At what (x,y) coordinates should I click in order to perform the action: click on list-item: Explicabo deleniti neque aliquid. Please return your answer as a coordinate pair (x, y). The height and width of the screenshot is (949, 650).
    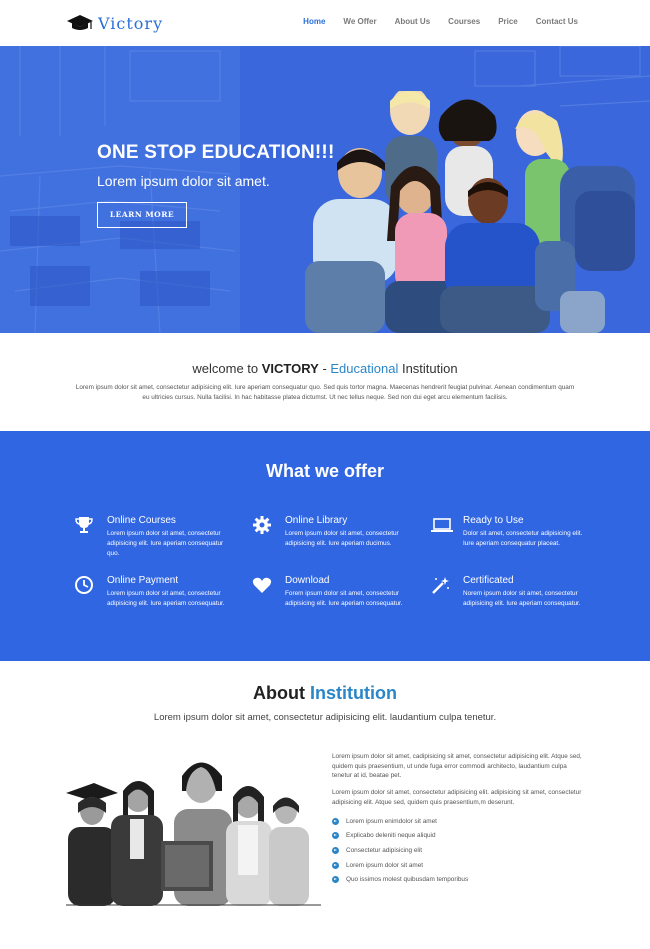
    Looking at the image, I should click on (400, 836).